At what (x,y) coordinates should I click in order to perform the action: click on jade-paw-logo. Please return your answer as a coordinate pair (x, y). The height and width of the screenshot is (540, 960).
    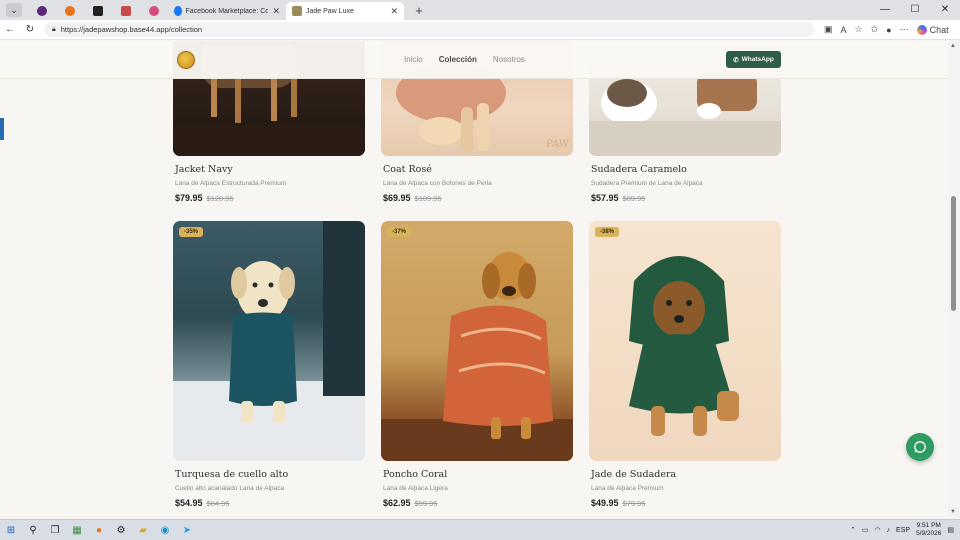
    Looking at the image, I should click on (186, 60).